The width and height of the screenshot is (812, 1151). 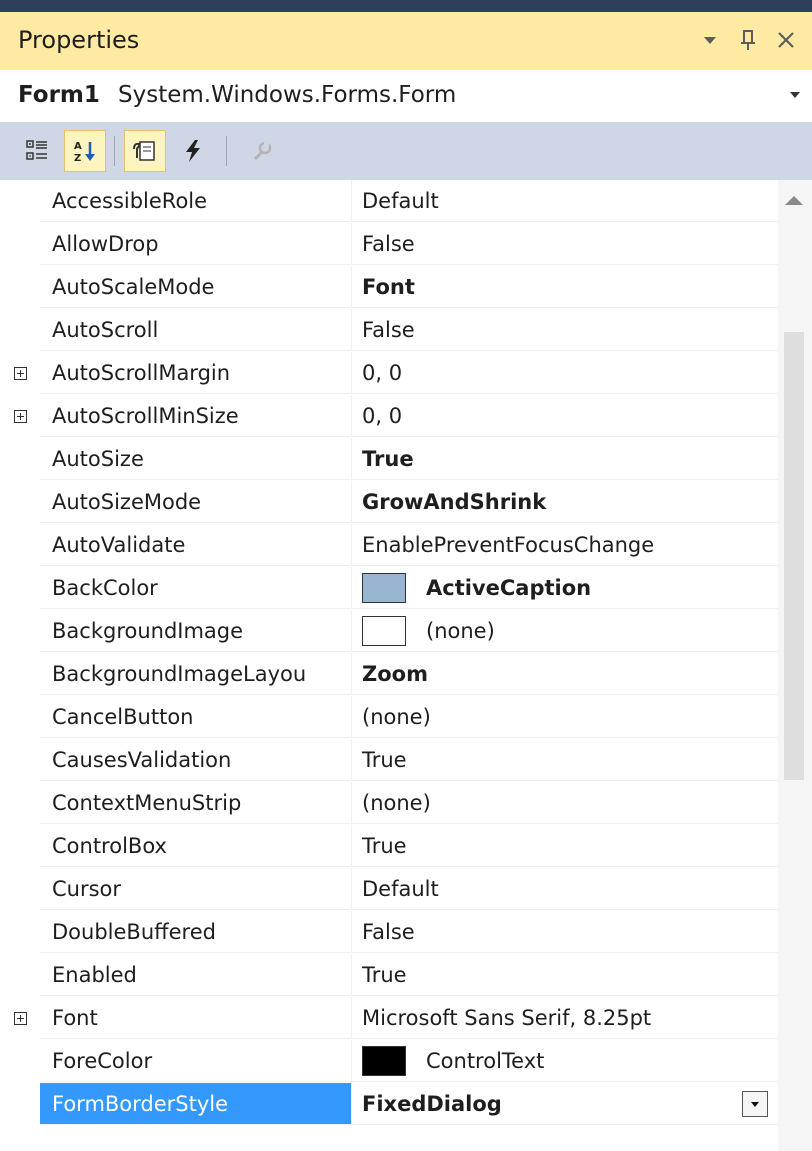 I want to click on object-selector: Form1 System.Windows.Forms.Form, so click(x=406, y=96).